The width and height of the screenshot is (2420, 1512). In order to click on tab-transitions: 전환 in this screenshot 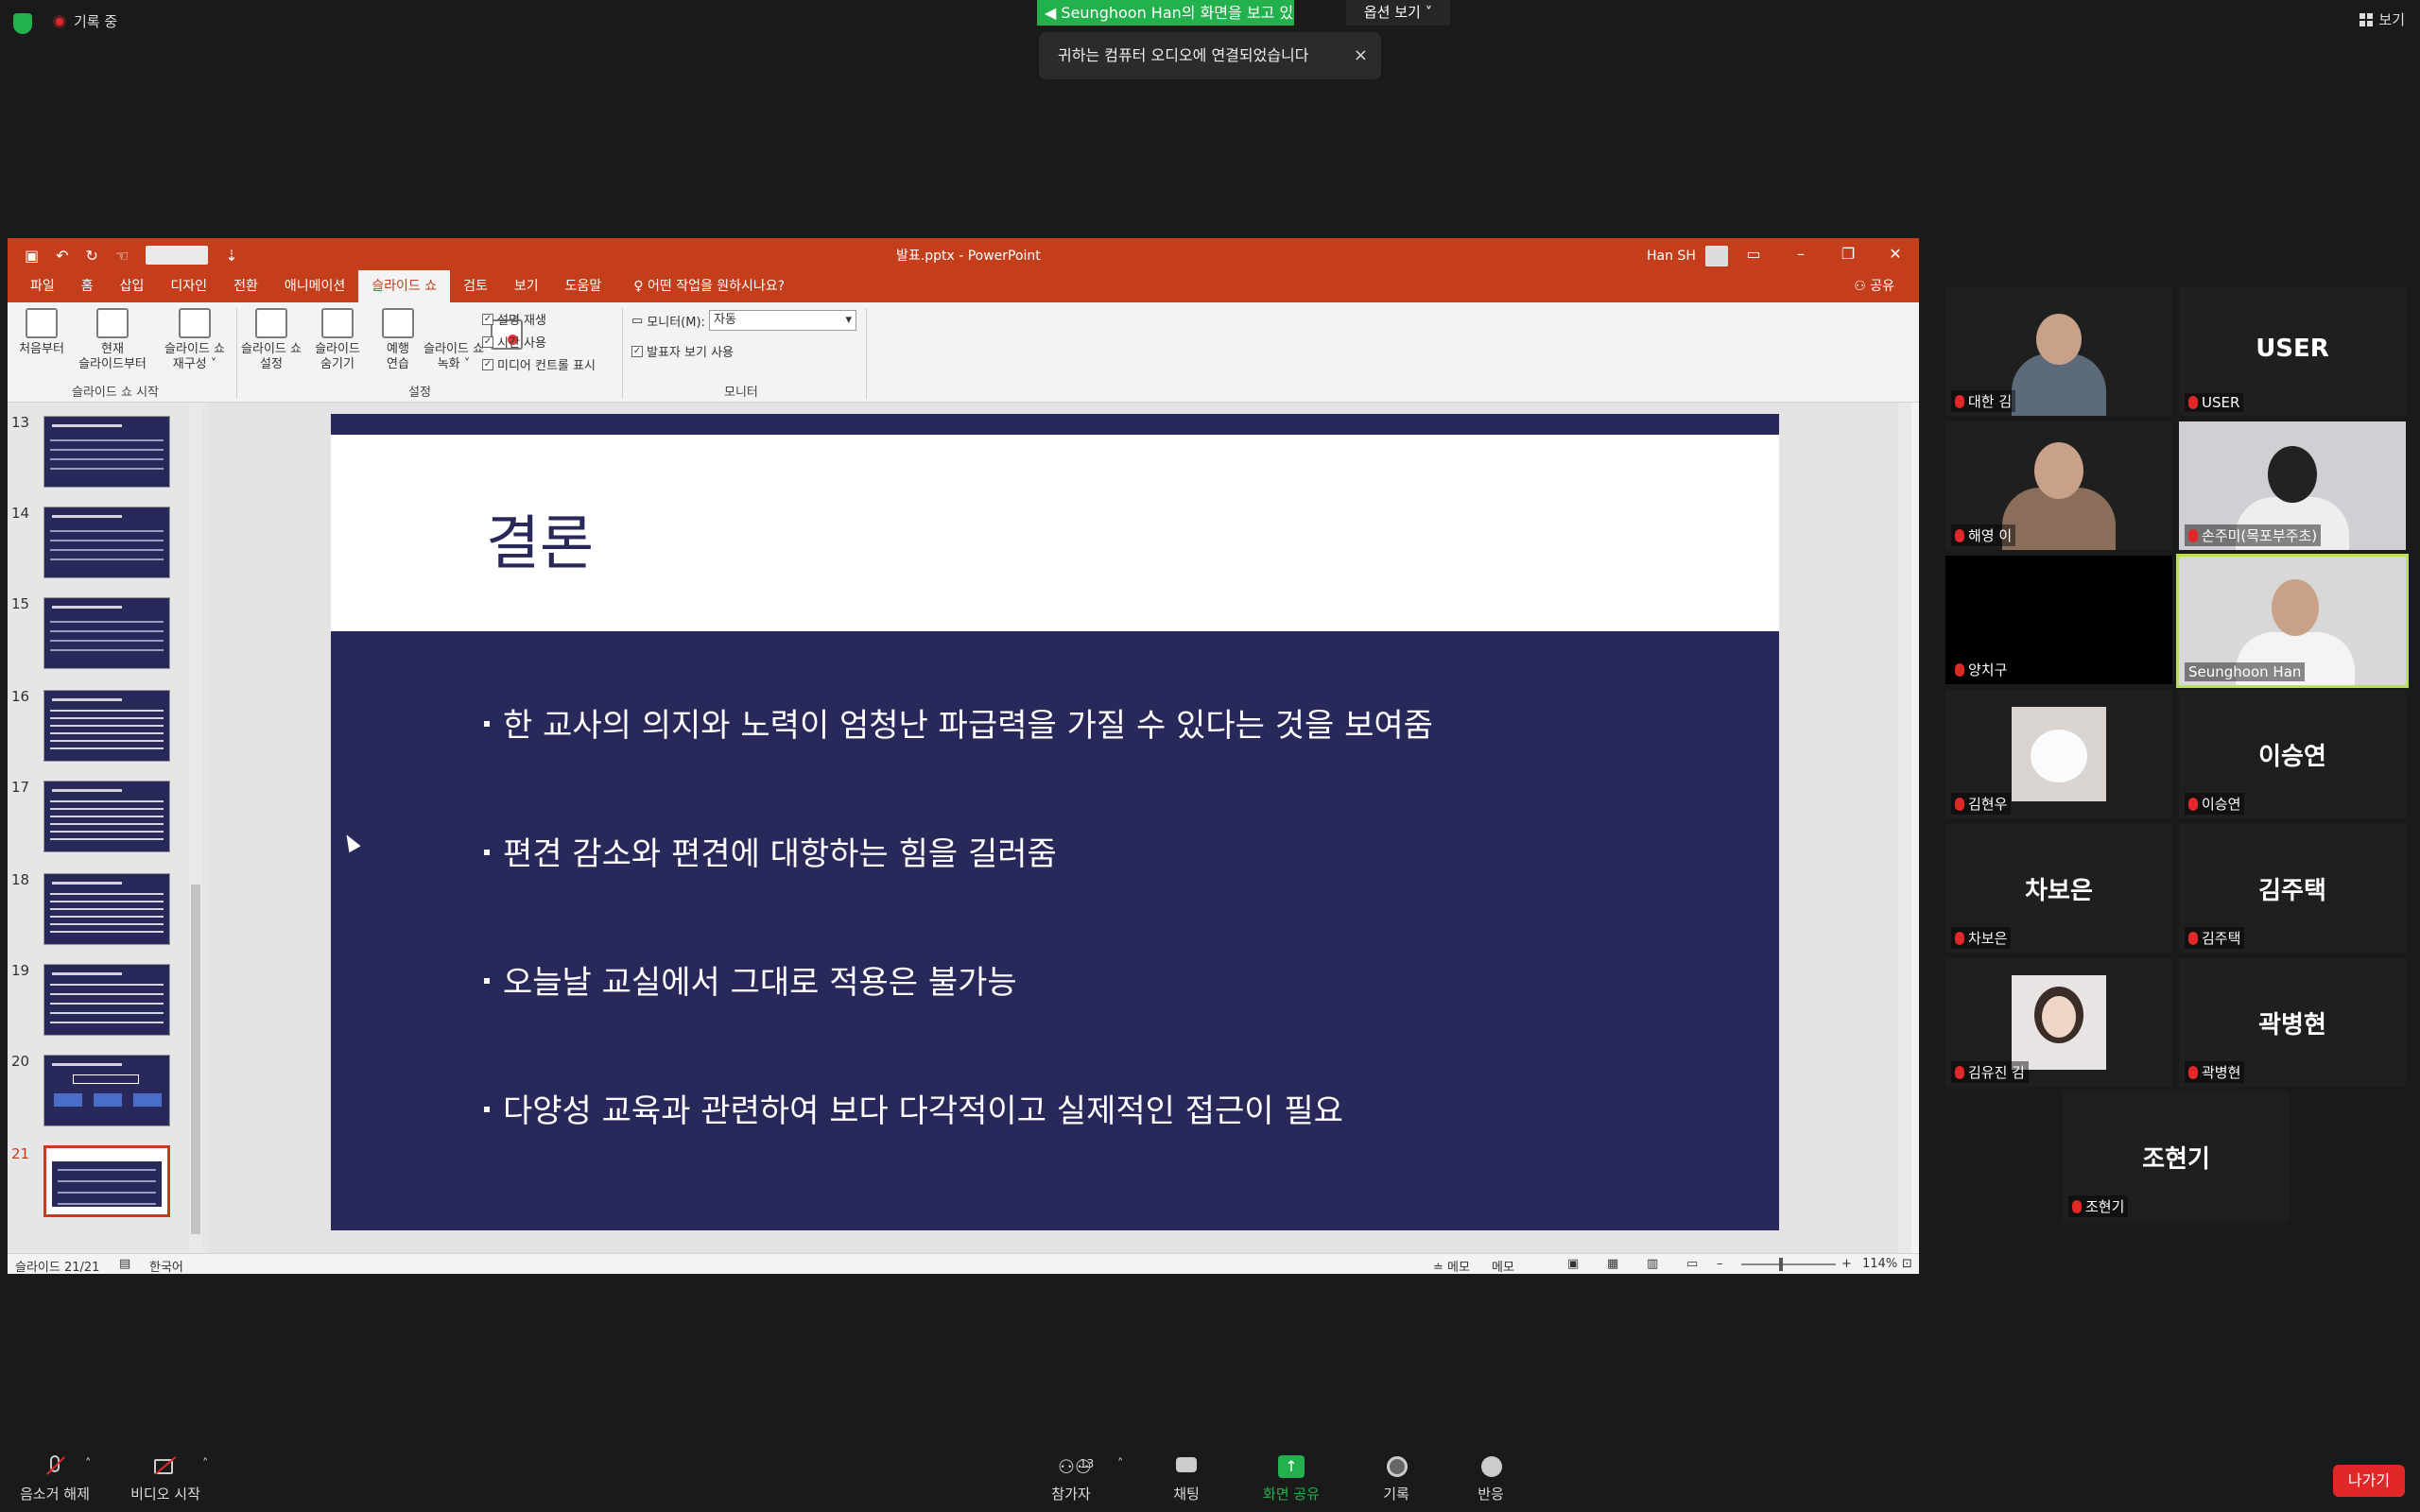, I will do `click(245, 286)`.